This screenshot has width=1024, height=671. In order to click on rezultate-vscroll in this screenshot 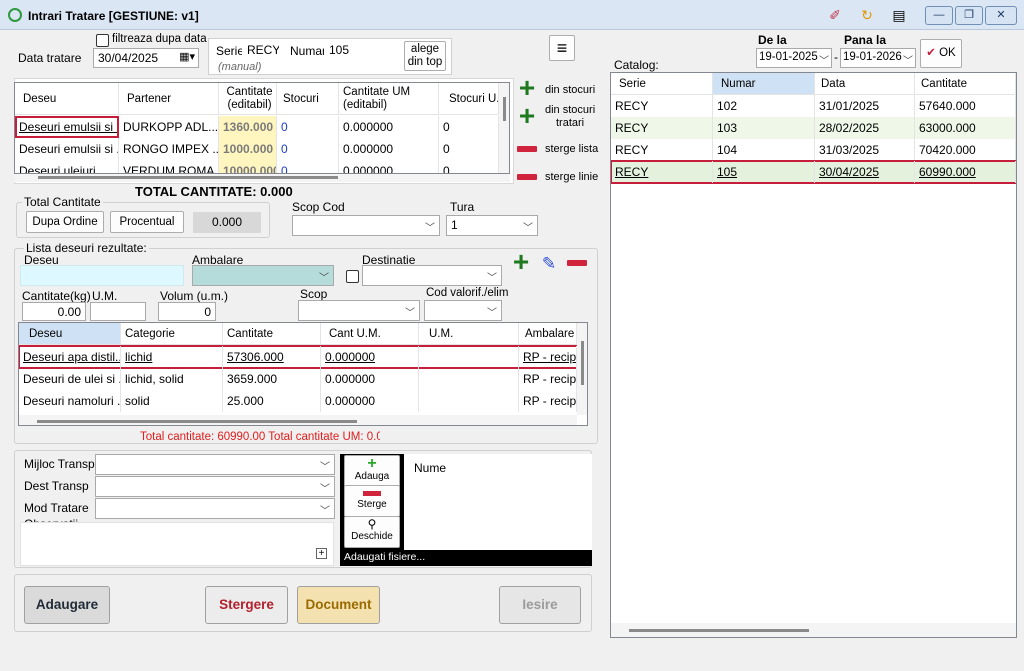, I will do `click(582, 369)`.